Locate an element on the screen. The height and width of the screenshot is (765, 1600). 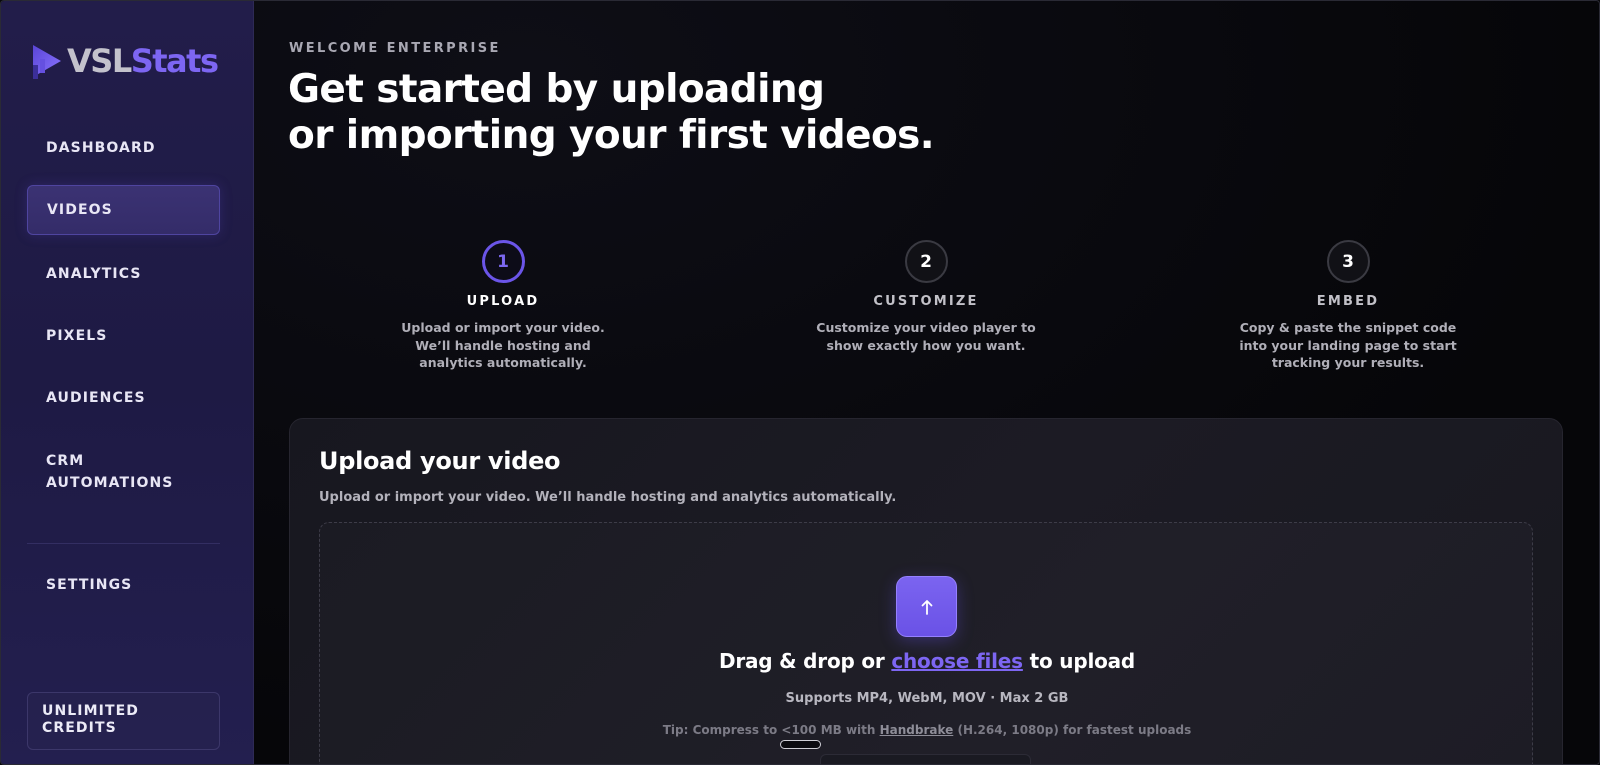
handbrake-link: Handbrake is located at coordinates (917, 730).